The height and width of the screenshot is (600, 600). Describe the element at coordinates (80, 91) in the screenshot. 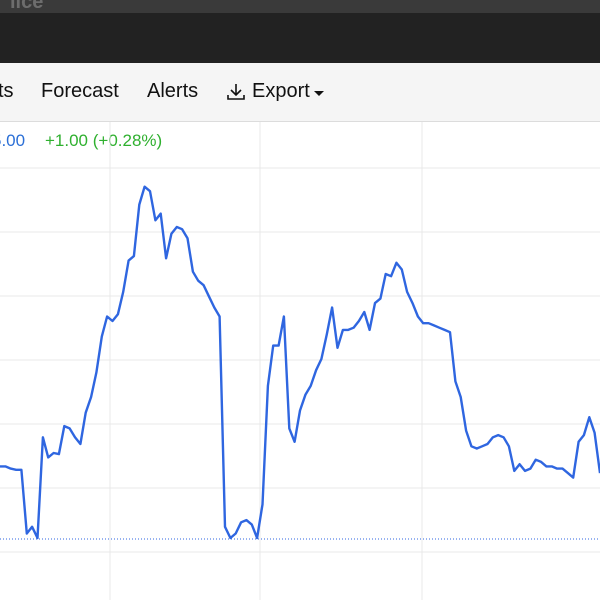

I see `nav-item-forecast: Forecast` at that location.